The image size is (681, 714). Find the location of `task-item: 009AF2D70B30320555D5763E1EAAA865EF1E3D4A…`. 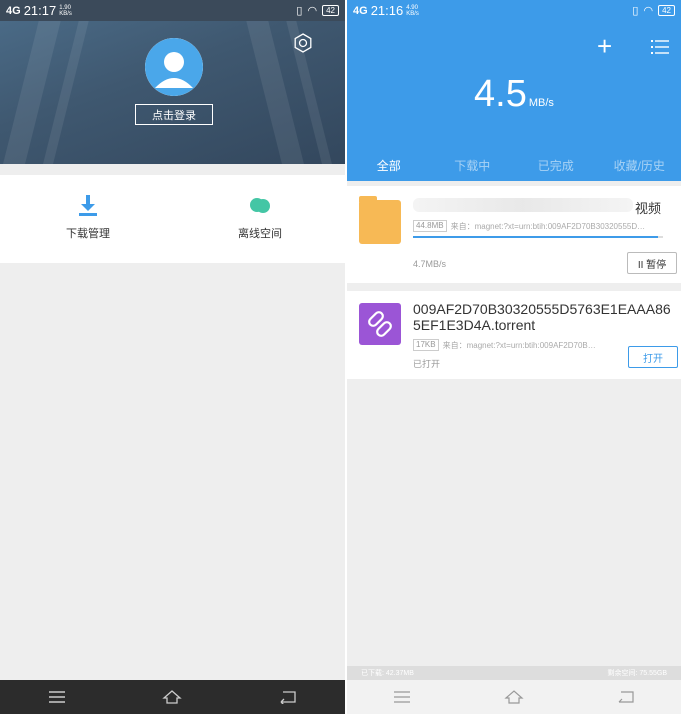

task-item: 009AF2D70B30320555D5763E1EAAA865EF1E3D4A… is located at coordinates (514, 335).